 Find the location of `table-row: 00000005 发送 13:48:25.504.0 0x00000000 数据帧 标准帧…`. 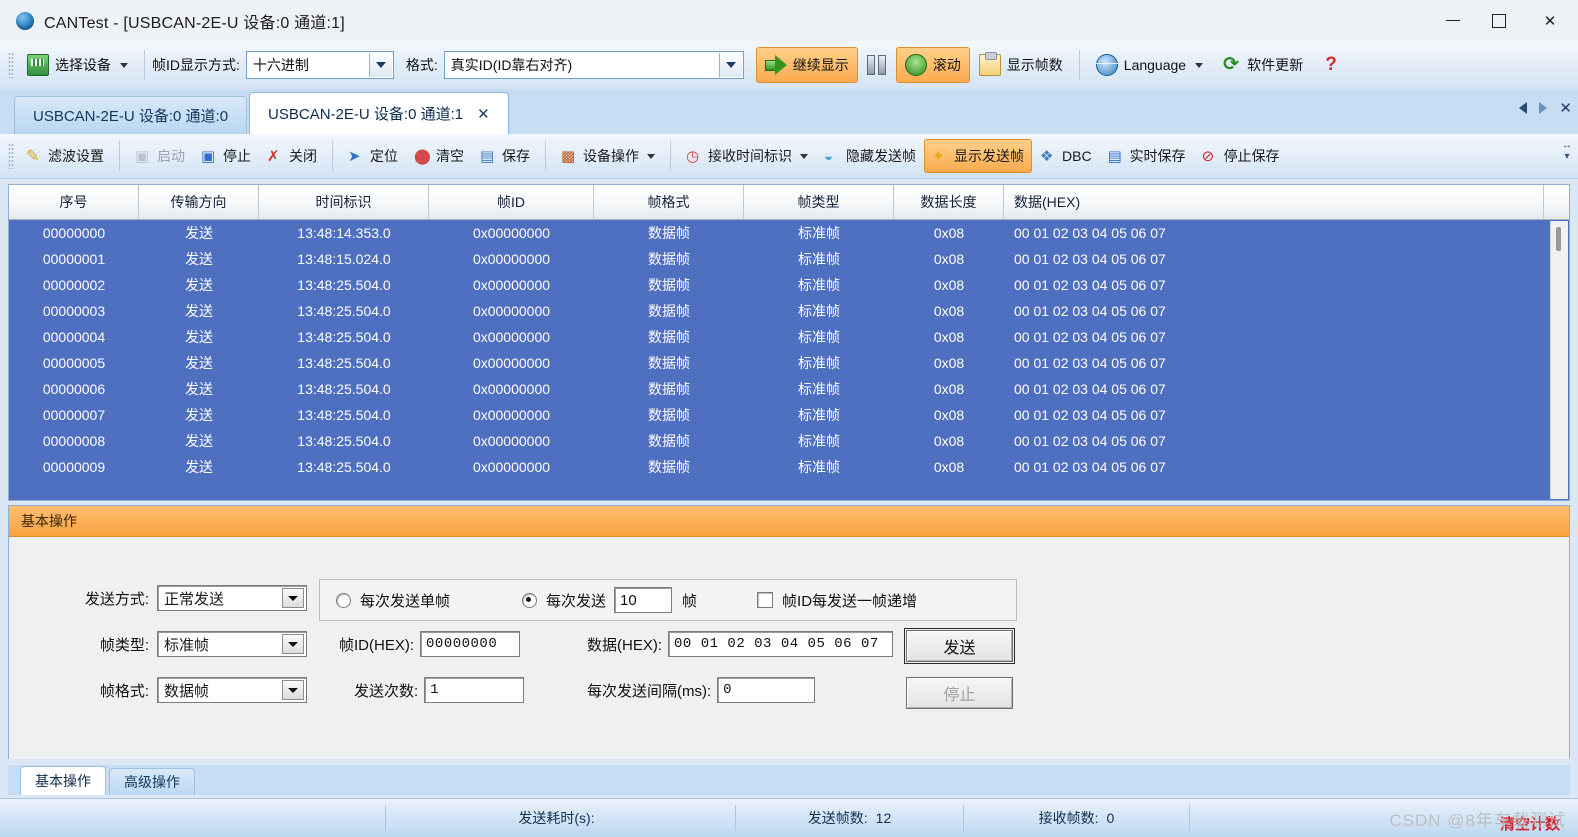

table-row: 00000005 发送 13:48:25.504.0 0x00000000 数据帧 标准帧… is located at coordinates (789, 363).